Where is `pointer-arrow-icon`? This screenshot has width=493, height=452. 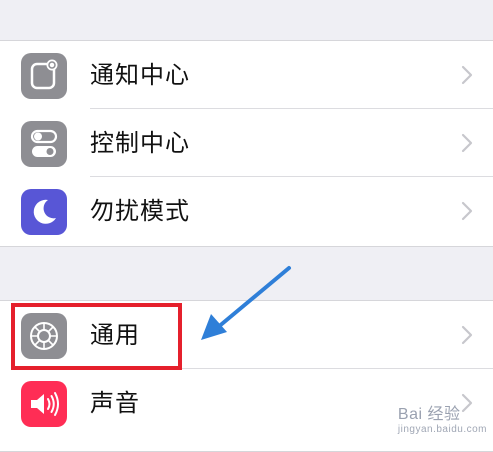
pointer-arrow-icon is located at coordinates (246, 303).